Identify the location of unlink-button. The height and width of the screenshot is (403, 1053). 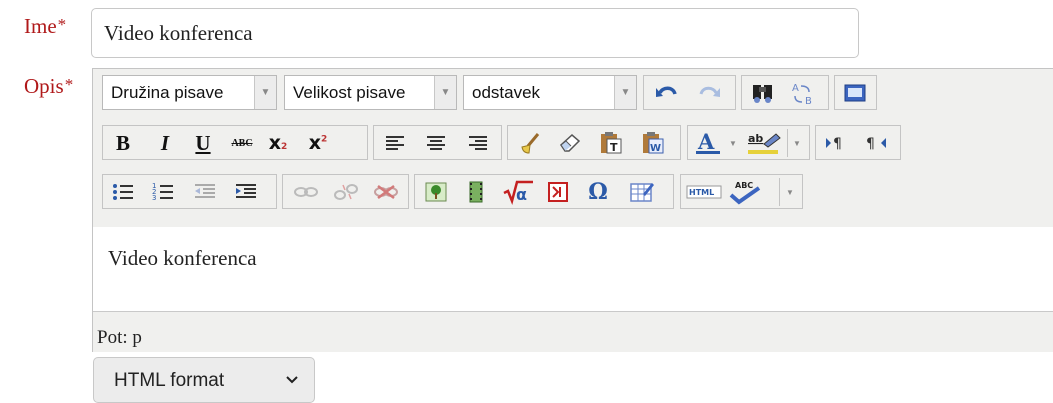
(346, 192).